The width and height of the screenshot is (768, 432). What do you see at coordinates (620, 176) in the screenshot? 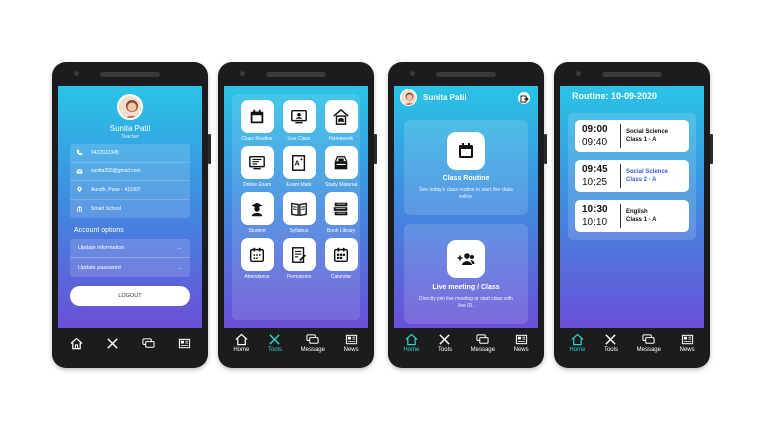
I see `divider` at bounding box center [620, 176].